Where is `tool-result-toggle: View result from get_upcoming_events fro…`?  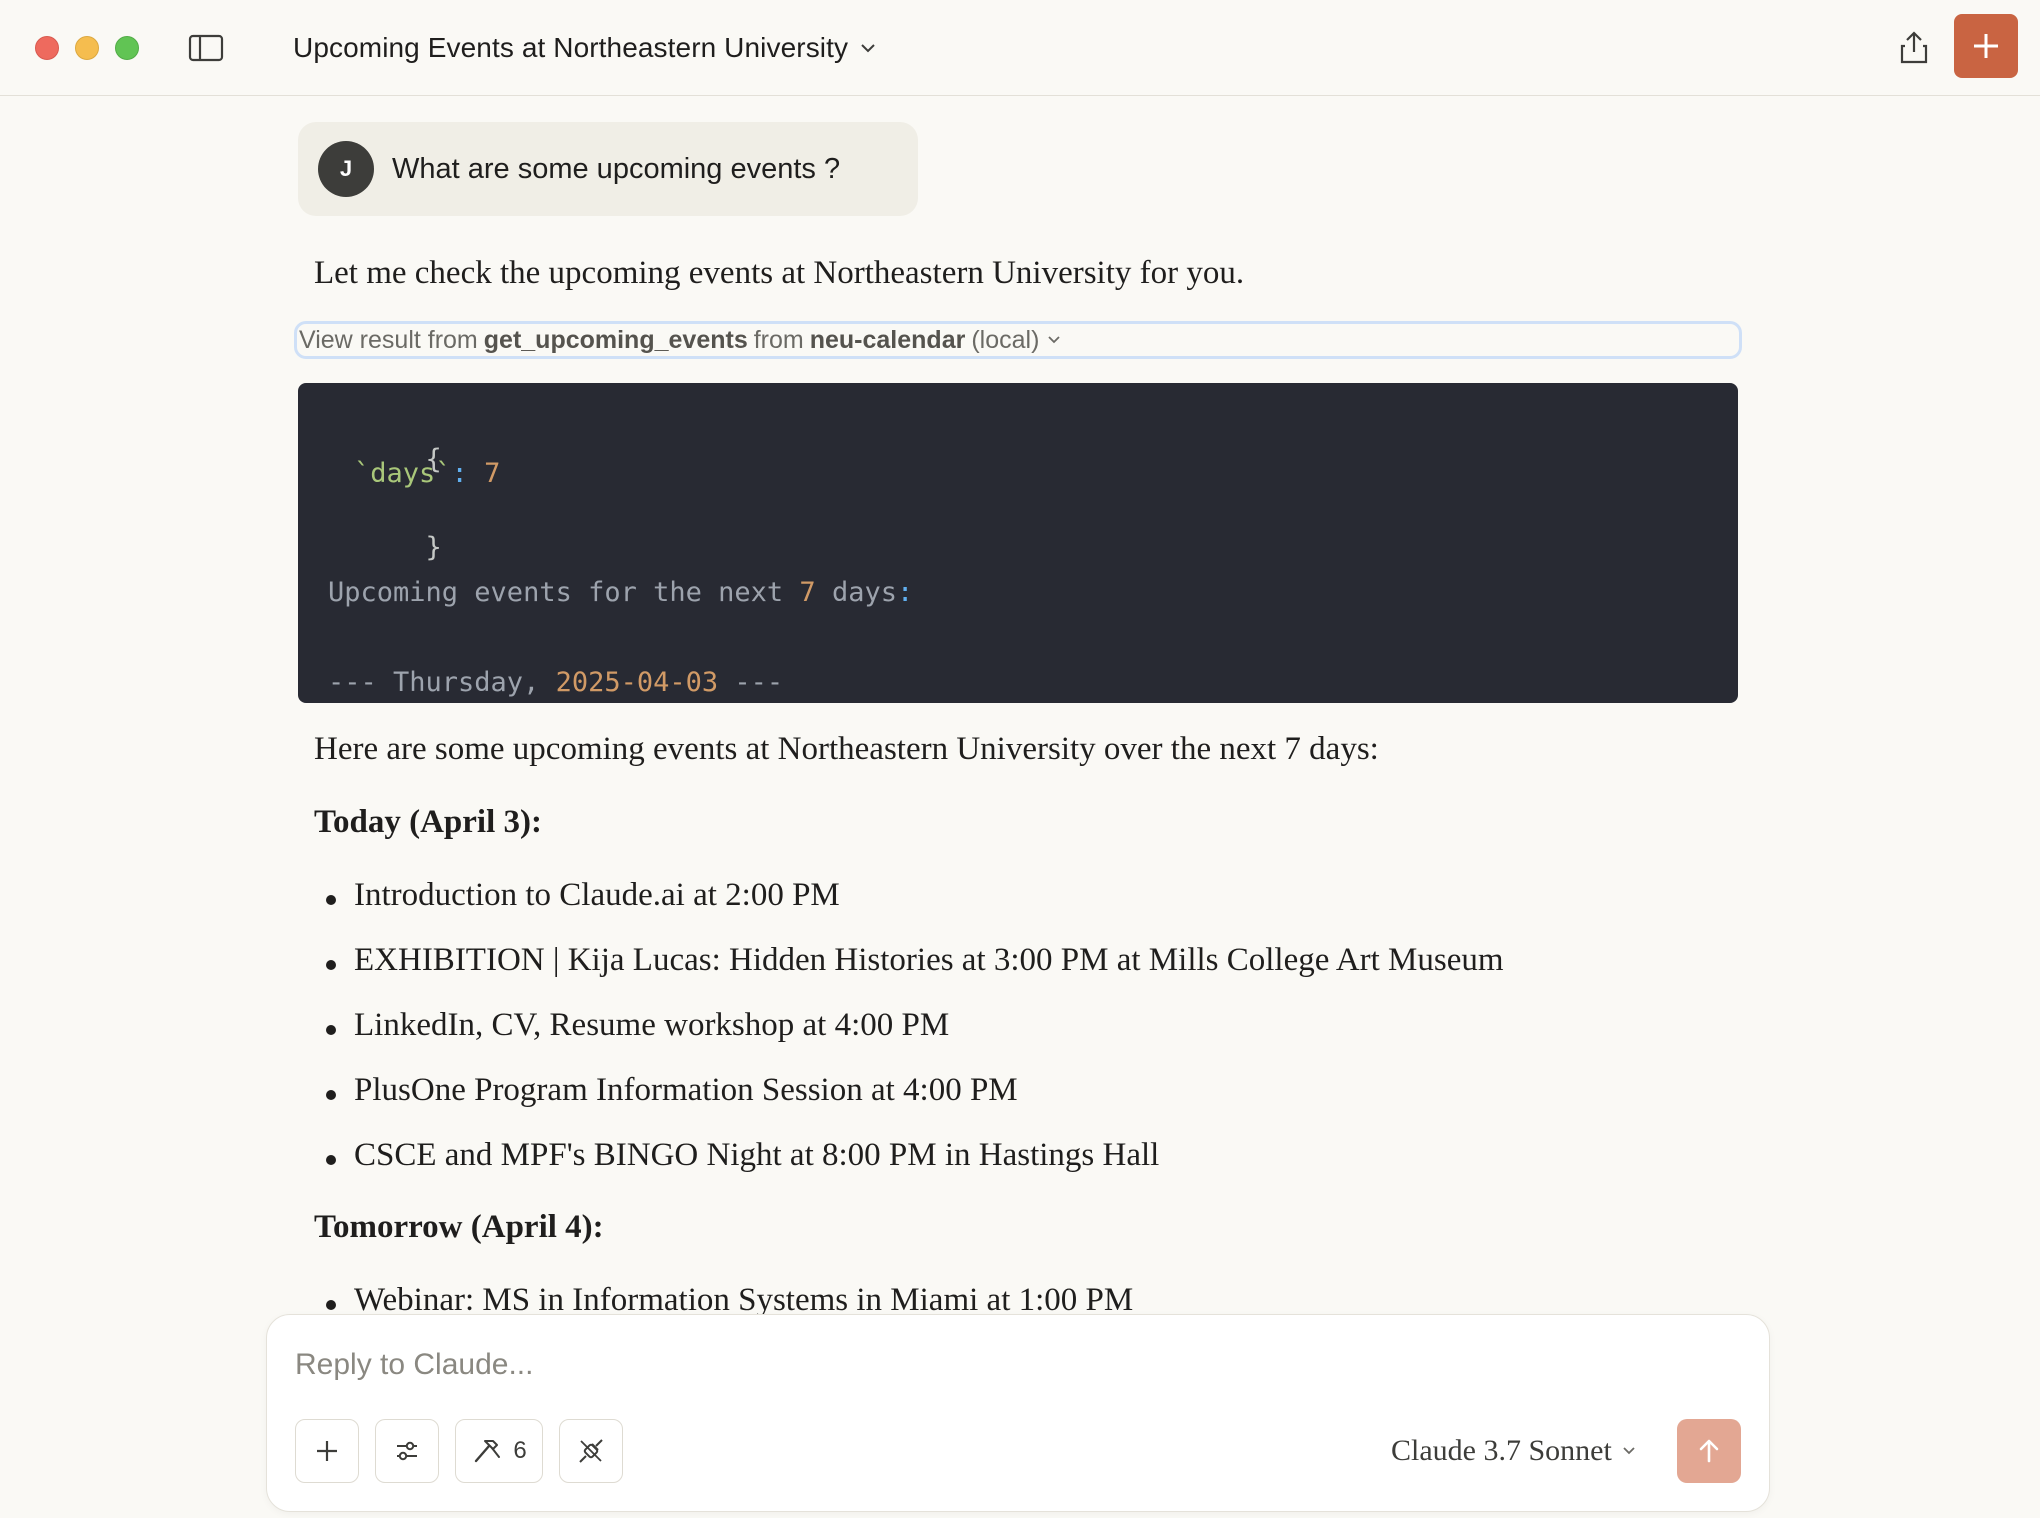
tool-result-toggle: View result from get_upcoming_events fro… is located at coordinates (1018, 340).